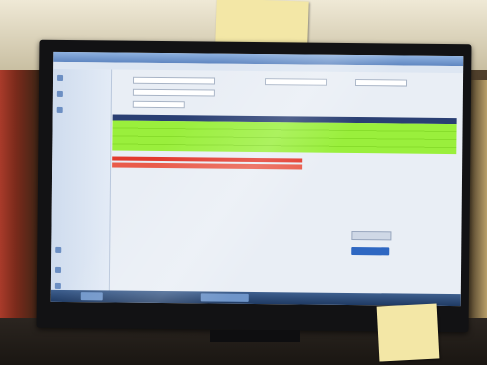  I want to click on monitor-stand, so click(255, 336).